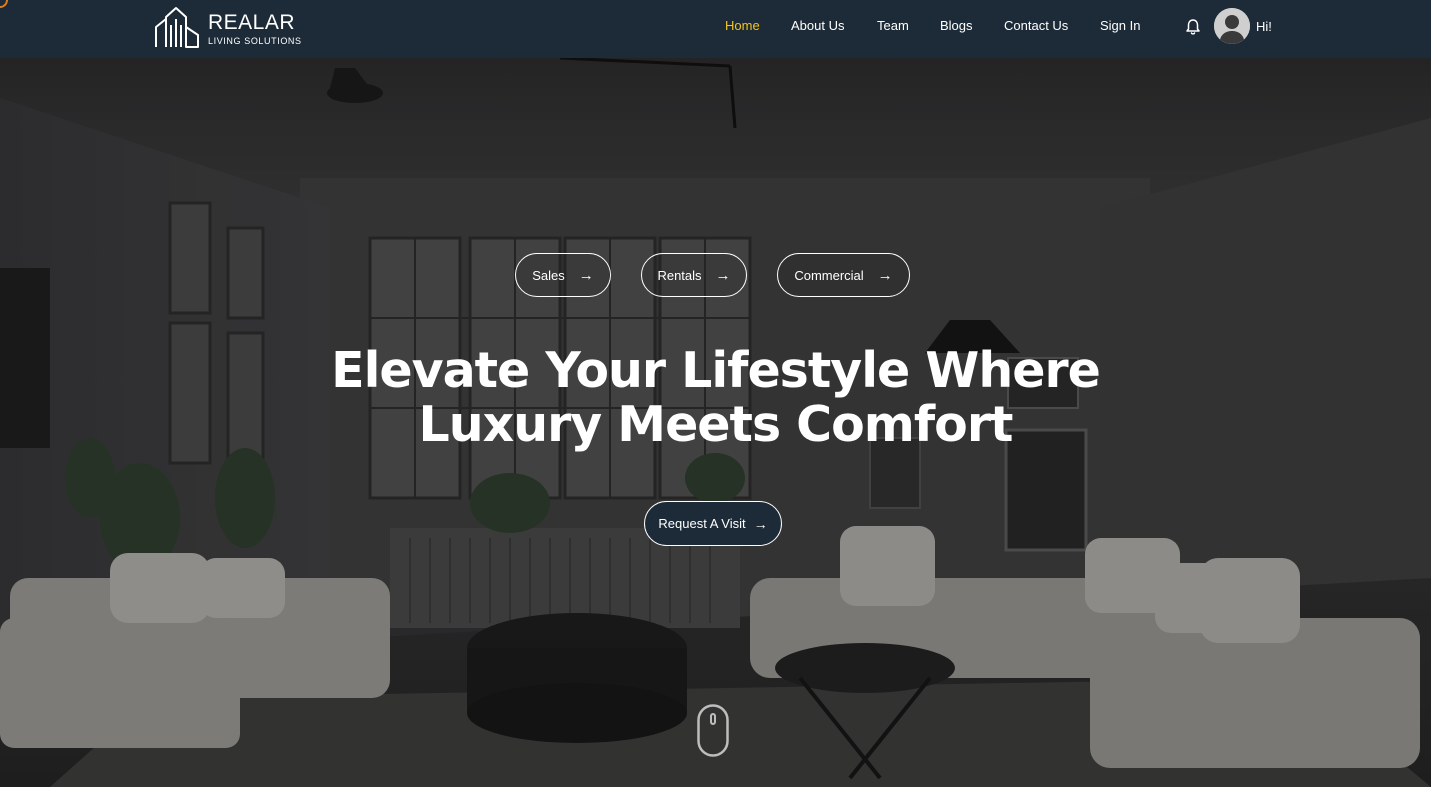 The image size is (1431, 787). I want to click on brand-tagline: LIVING SOLUTIONS, so click(255, 41).